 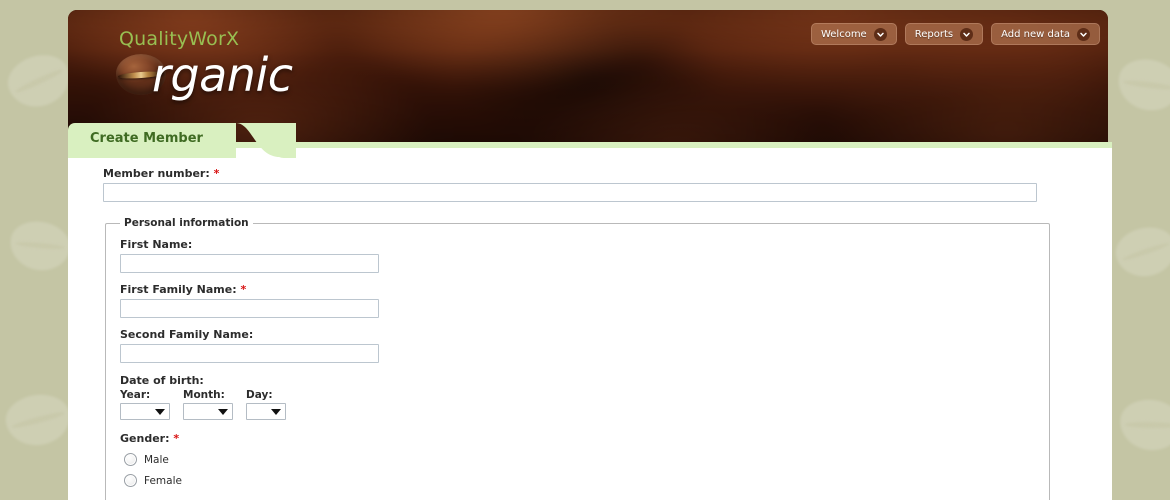 I want to click on date-of-birth-day-column: Day:, so click(x=266, y=404).